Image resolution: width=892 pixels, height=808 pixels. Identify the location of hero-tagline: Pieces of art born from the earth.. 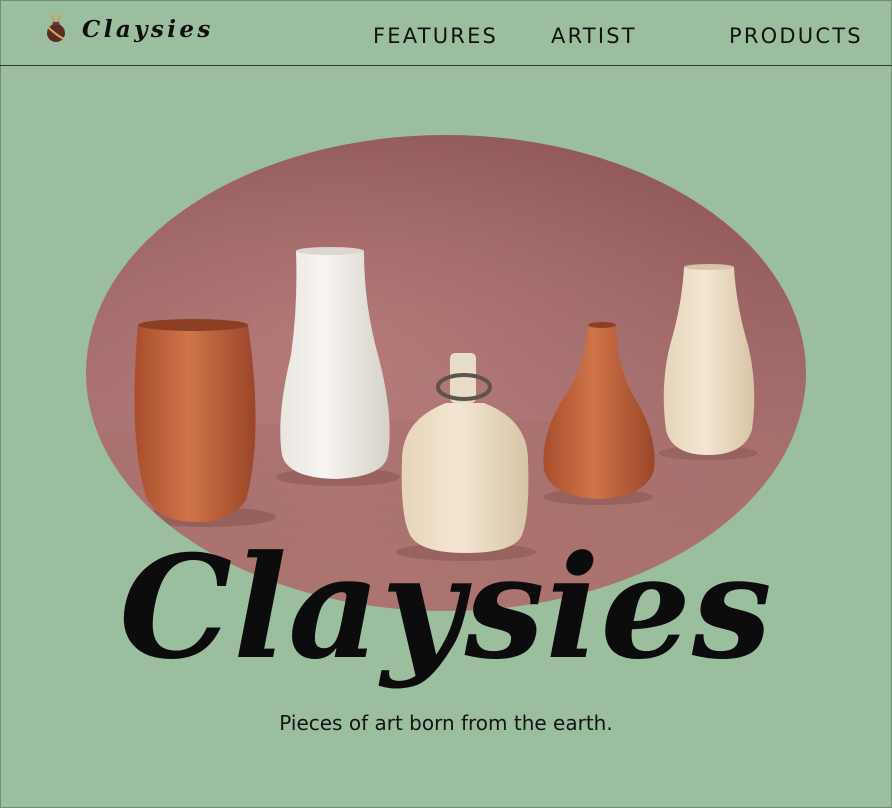
(446, 723).